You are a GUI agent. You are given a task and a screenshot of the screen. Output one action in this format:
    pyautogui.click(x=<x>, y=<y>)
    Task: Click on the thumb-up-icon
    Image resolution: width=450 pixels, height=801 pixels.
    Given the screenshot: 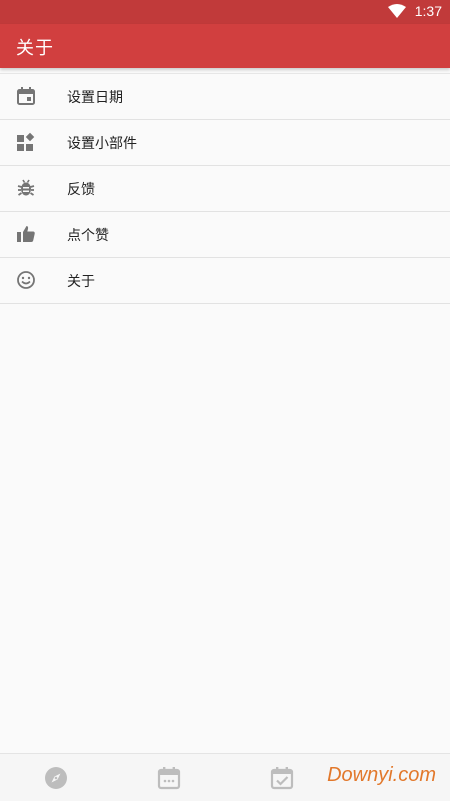 What is the action you would take?
    pyautogui.click(x=26, y=234)
    